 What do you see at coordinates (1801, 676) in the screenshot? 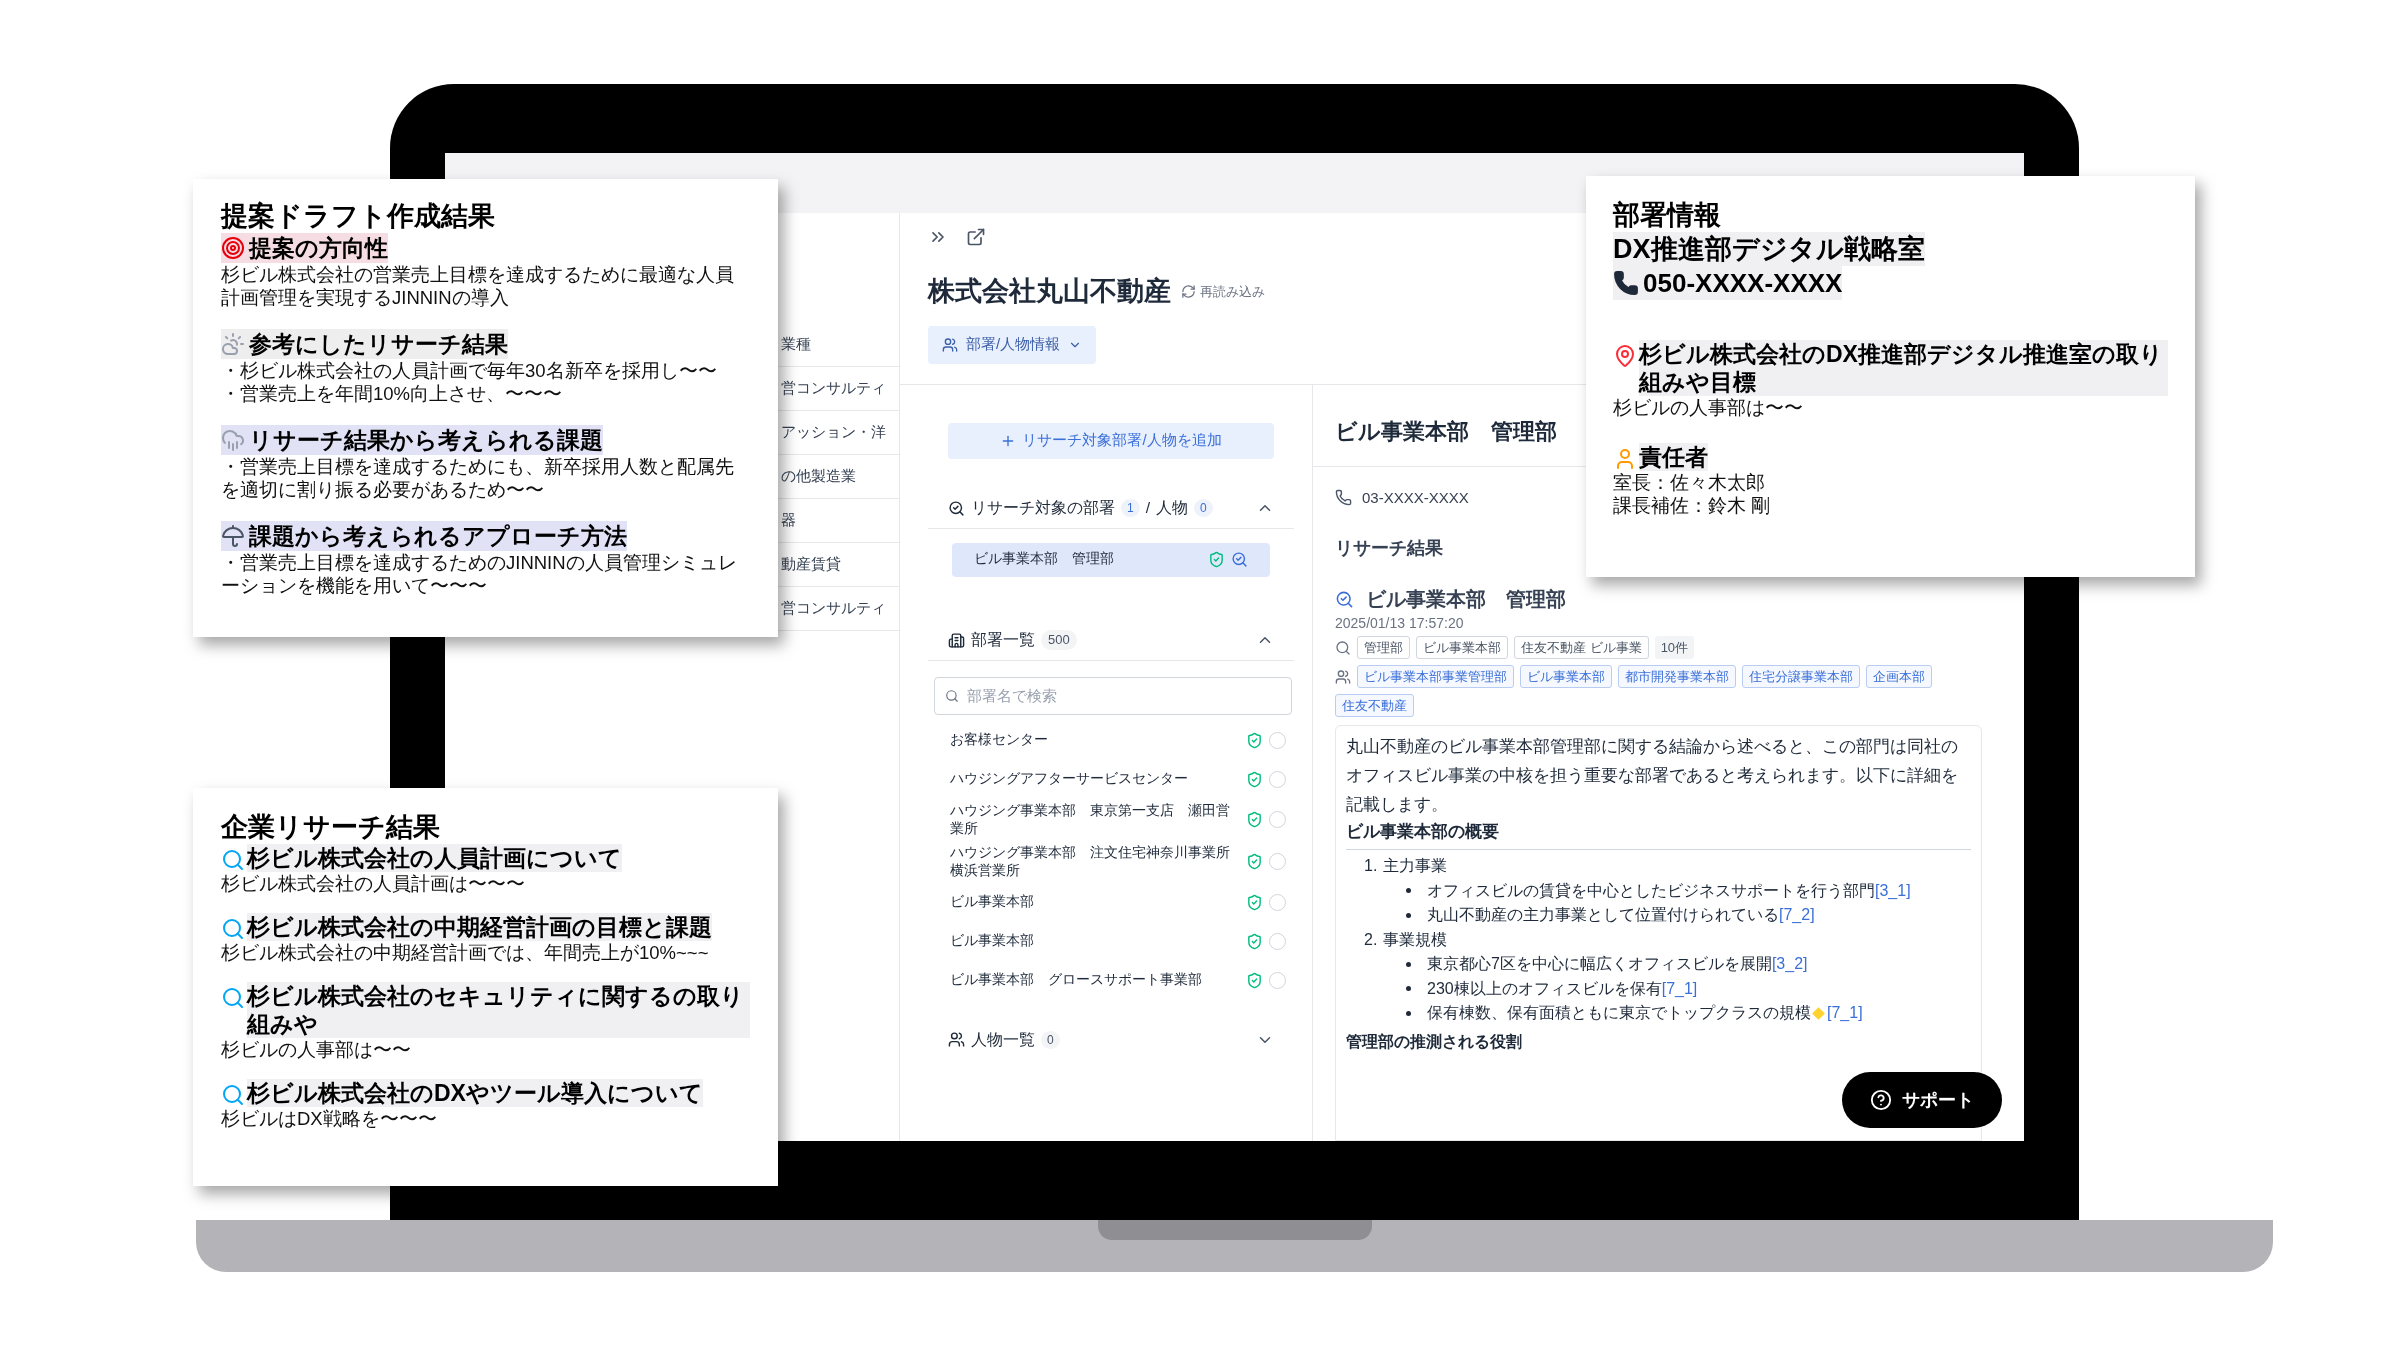
I see `department-tag: 住宅分譲事業本部` at bounding box center [1801, 676].